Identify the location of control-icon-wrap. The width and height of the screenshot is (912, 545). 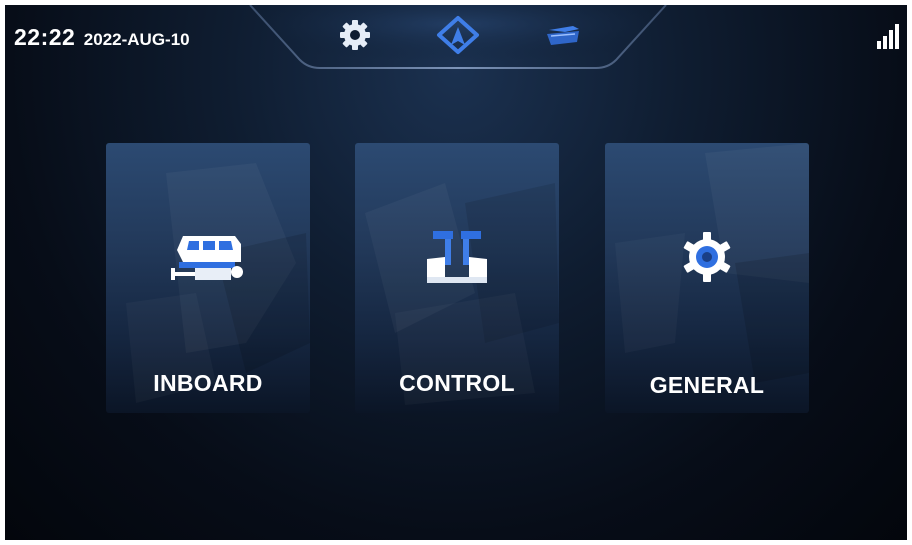
(457, 257).